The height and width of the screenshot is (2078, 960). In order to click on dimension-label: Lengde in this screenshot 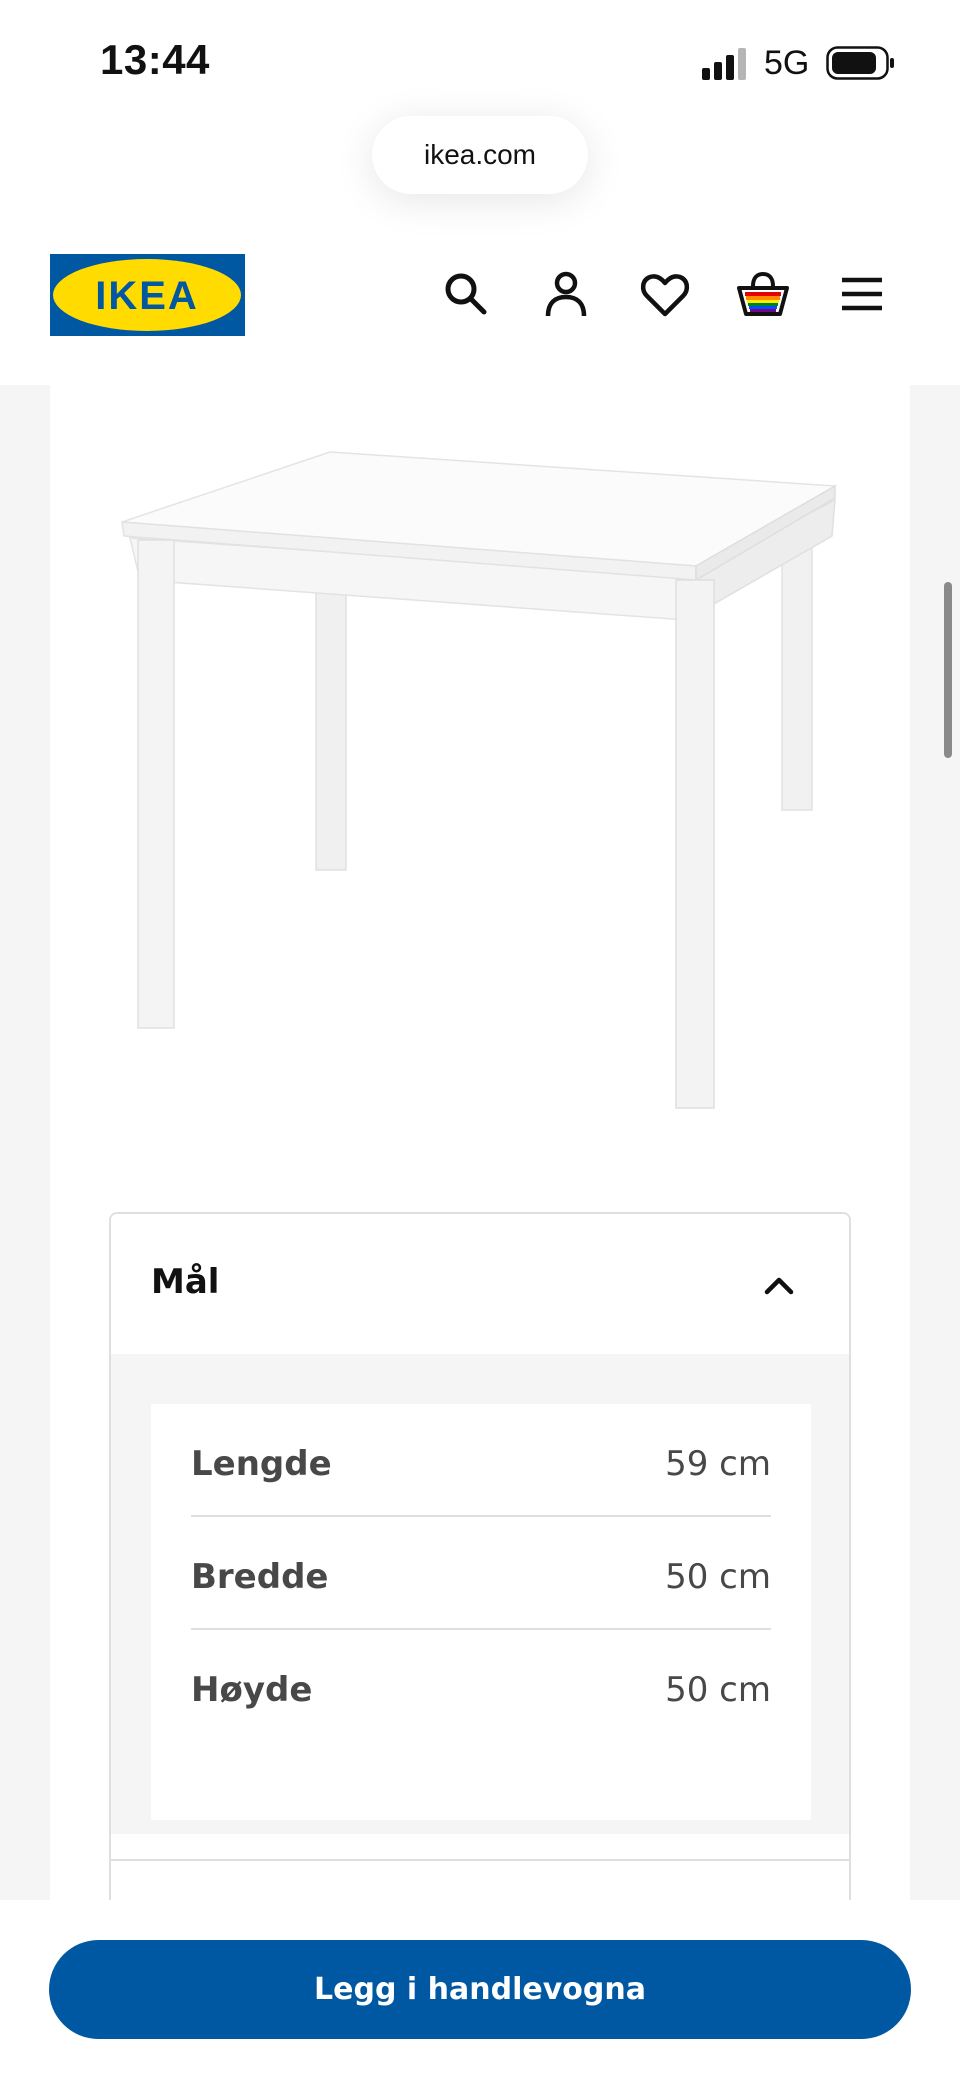, I will do `click(261, 1464)`.